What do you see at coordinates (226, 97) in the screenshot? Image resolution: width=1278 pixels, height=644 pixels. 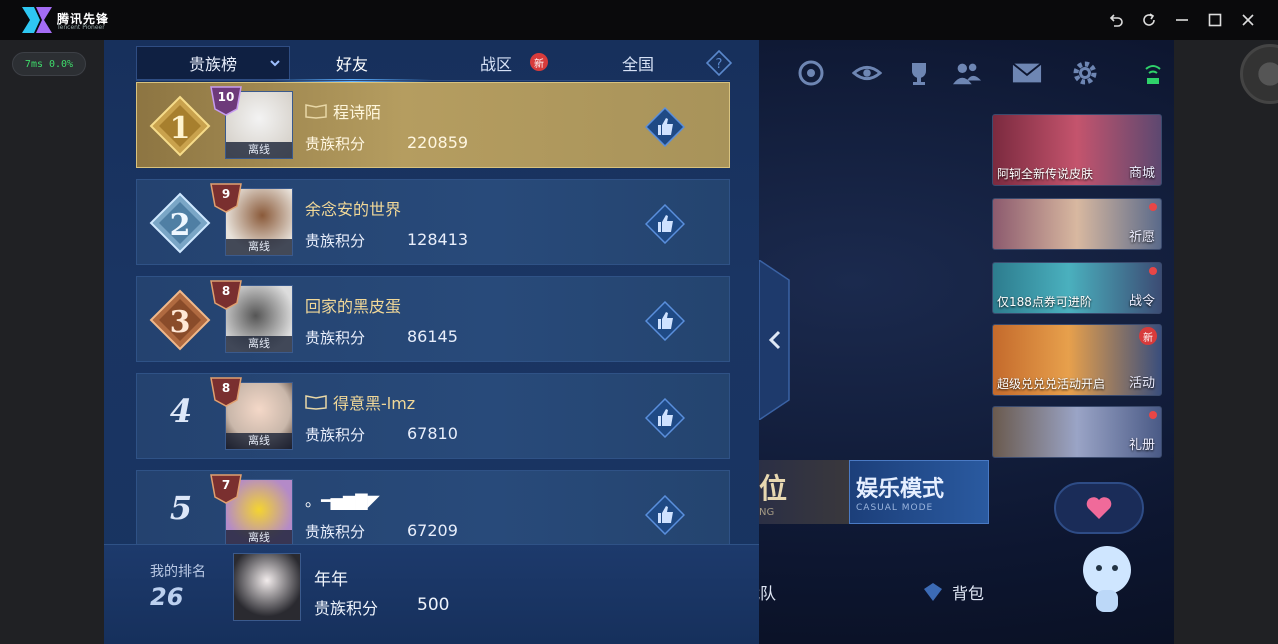 I see `vip-level: 10` at bounding box center [226, 97].